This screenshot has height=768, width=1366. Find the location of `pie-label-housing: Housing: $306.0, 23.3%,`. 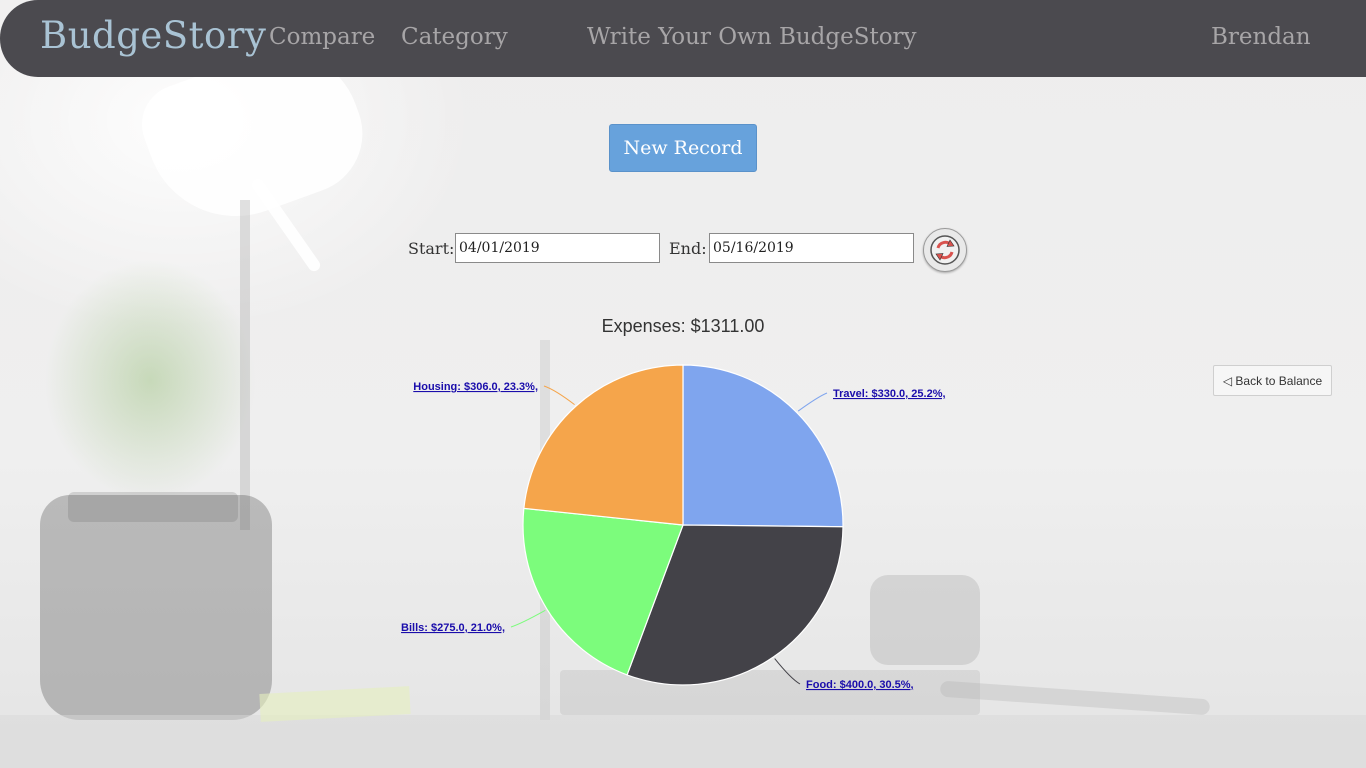

pie-label-housing: Housing: $306.0, 23.3%, is located at coordinates (475, 387).